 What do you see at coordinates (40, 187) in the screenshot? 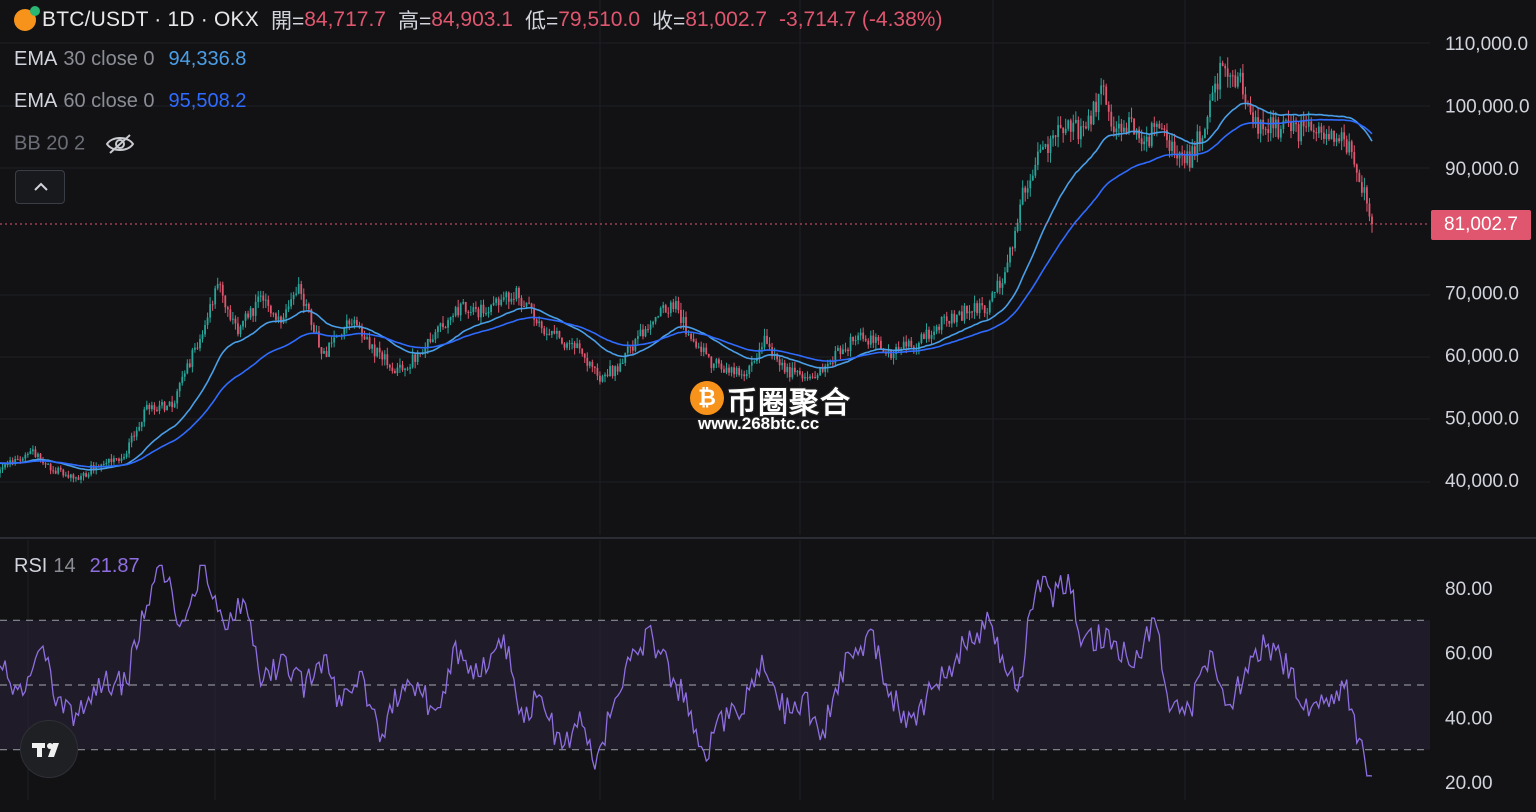
I see `collapse-legend-button` at bounding box center [40, 187].